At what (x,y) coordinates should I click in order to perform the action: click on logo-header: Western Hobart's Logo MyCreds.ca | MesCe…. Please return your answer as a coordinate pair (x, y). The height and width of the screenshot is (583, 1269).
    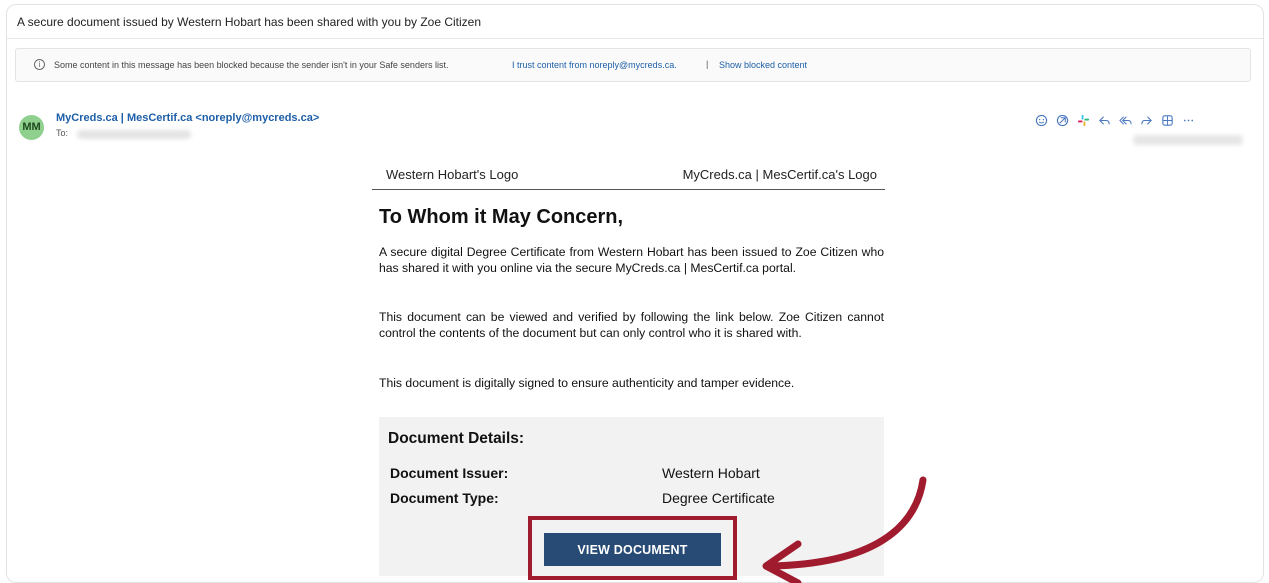
    Looking at the image, I should click on (628, 175).